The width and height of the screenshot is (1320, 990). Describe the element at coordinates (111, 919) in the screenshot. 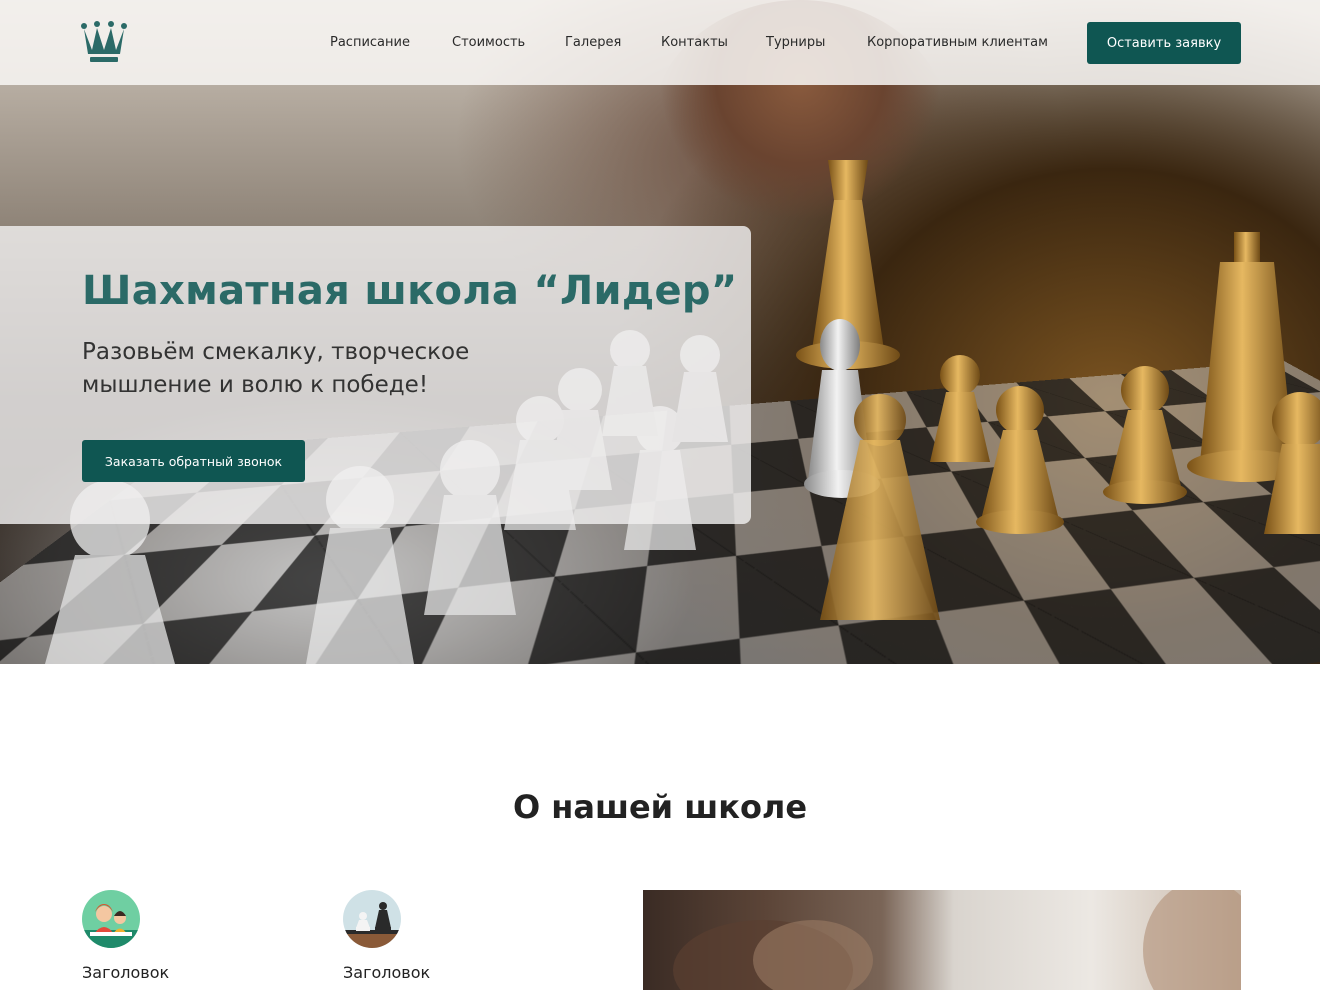

I see `children-icon` at that location.